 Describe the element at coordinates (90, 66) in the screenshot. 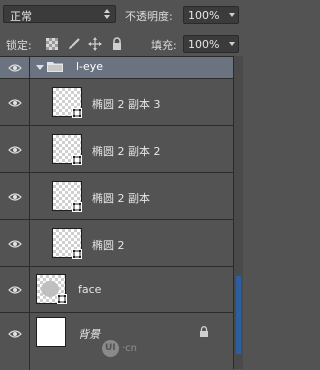

I see `group-name: l-eye` at that location.